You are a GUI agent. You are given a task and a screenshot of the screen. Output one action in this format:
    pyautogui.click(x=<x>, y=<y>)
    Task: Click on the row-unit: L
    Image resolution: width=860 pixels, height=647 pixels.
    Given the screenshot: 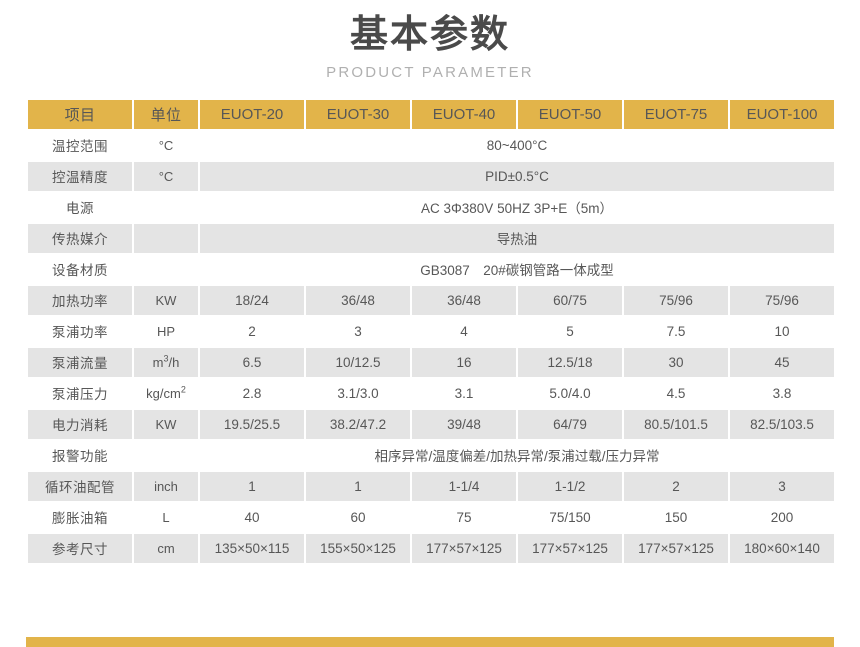 What is the action you would take?
    pyautogui.click(x=166, y=517)
    